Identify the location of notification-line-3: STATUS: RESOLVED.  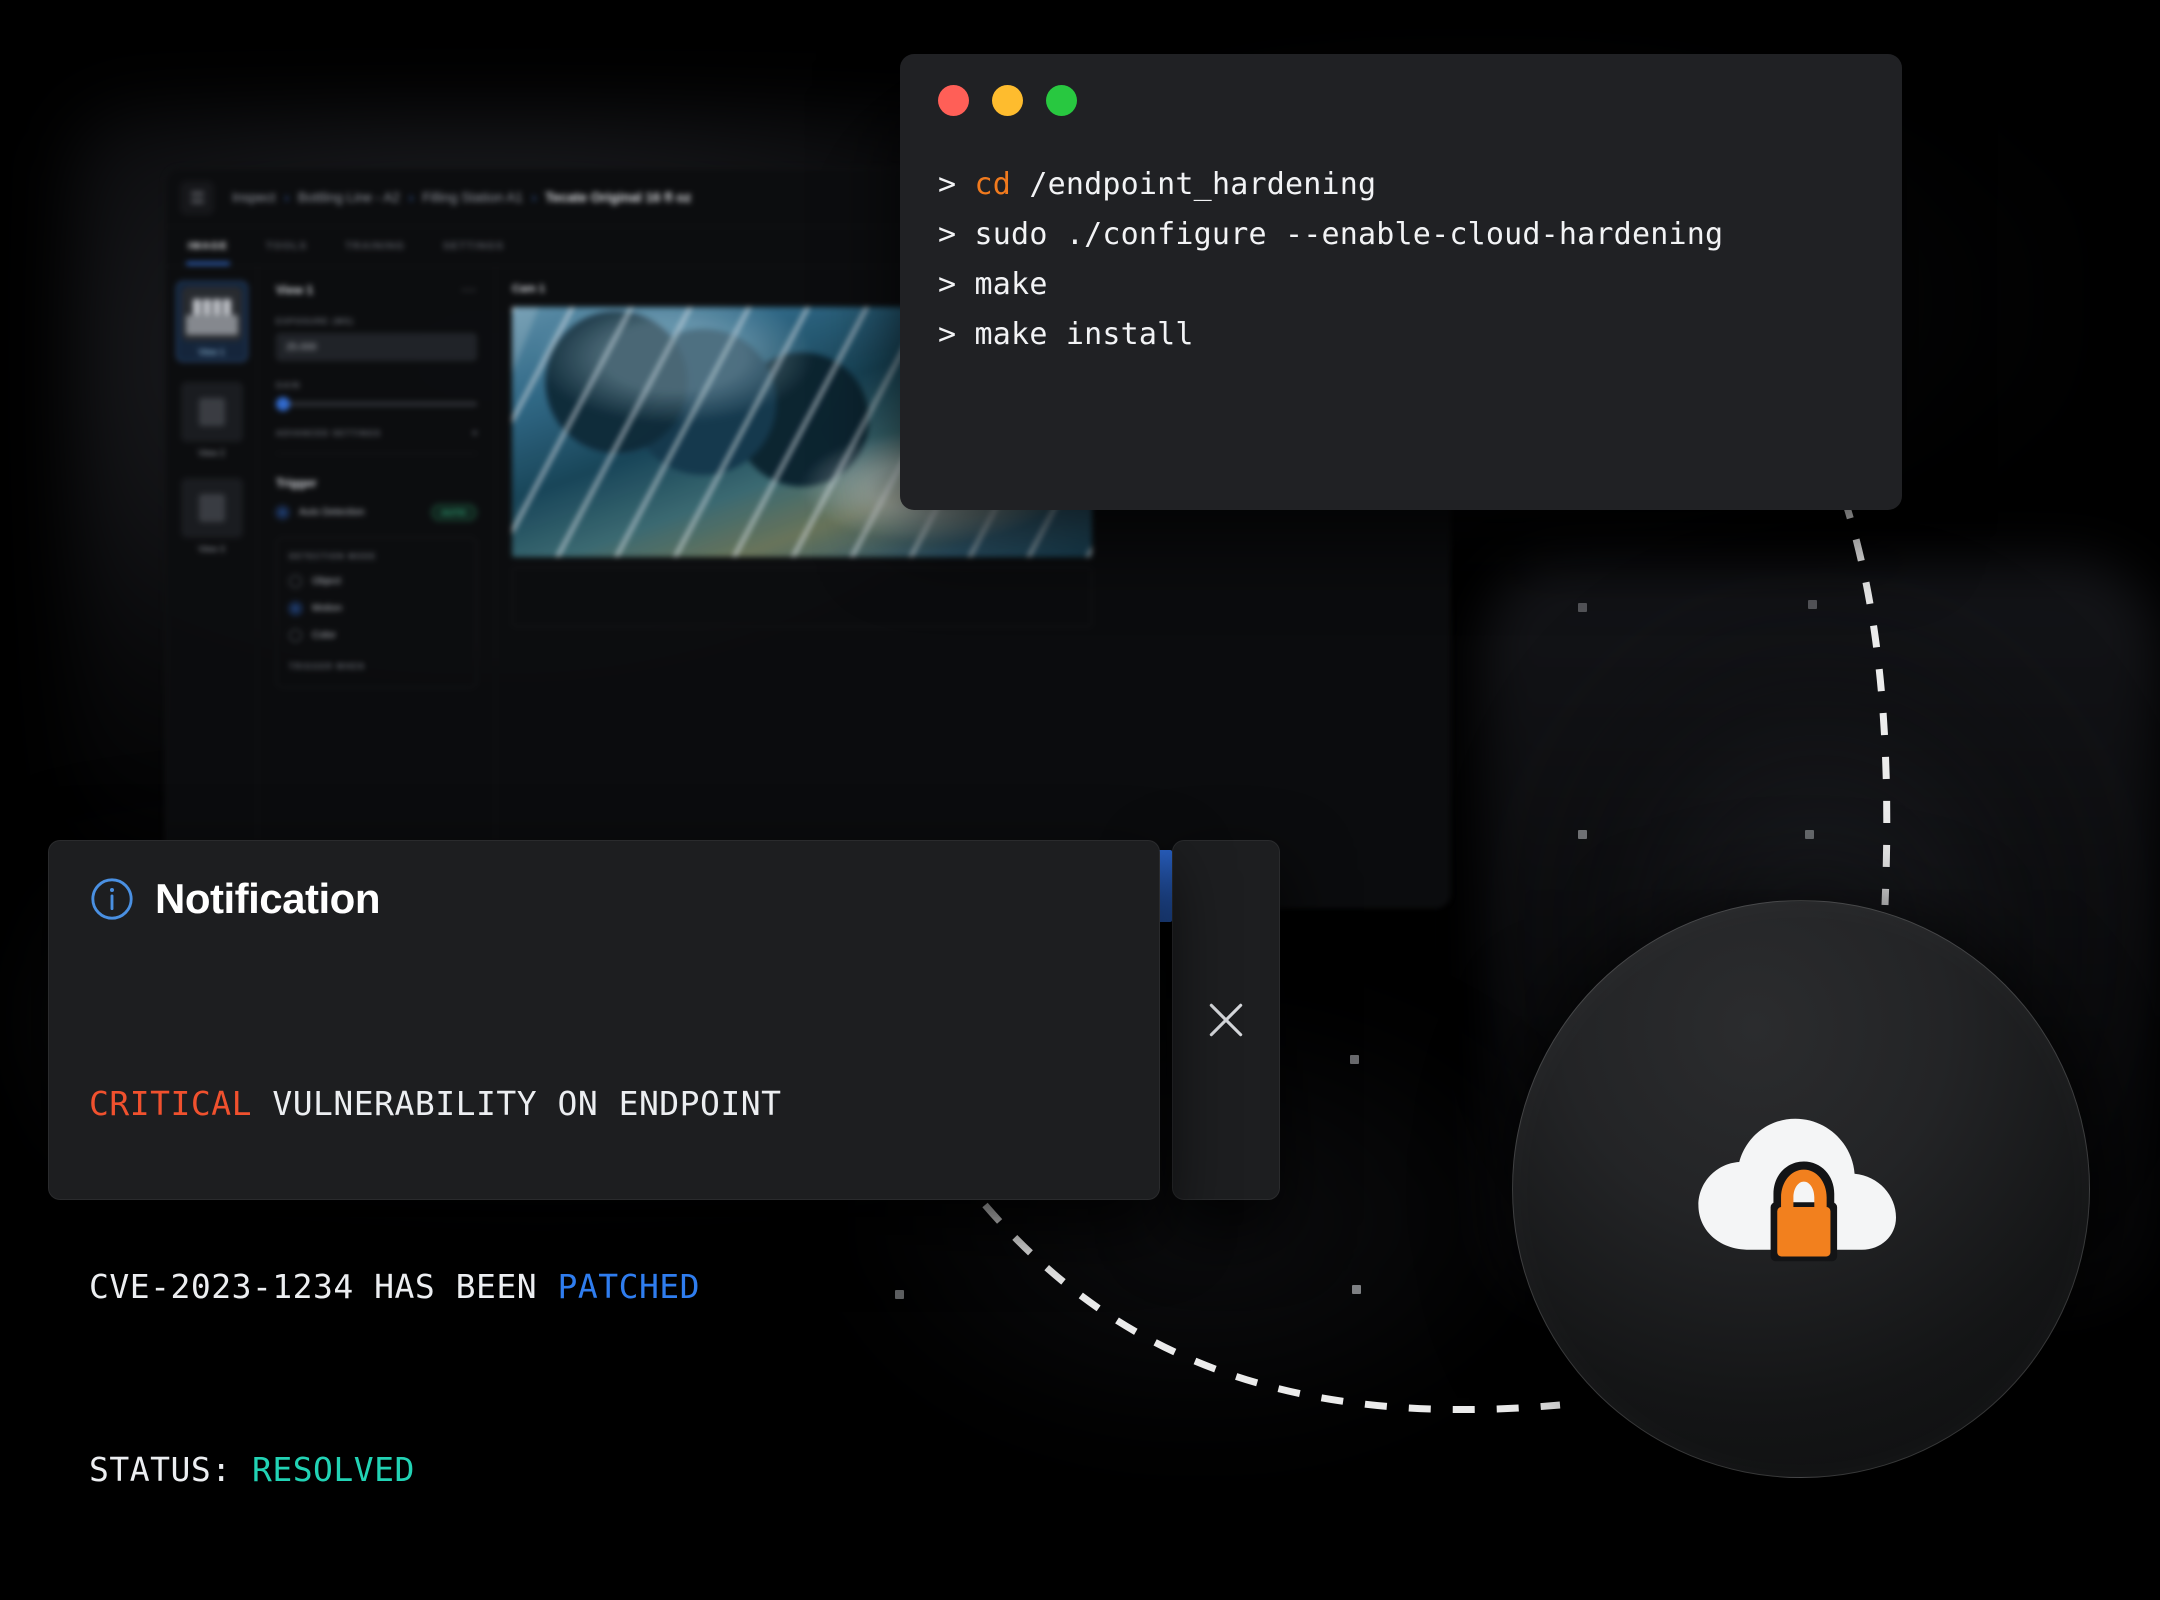
(604, 1469).